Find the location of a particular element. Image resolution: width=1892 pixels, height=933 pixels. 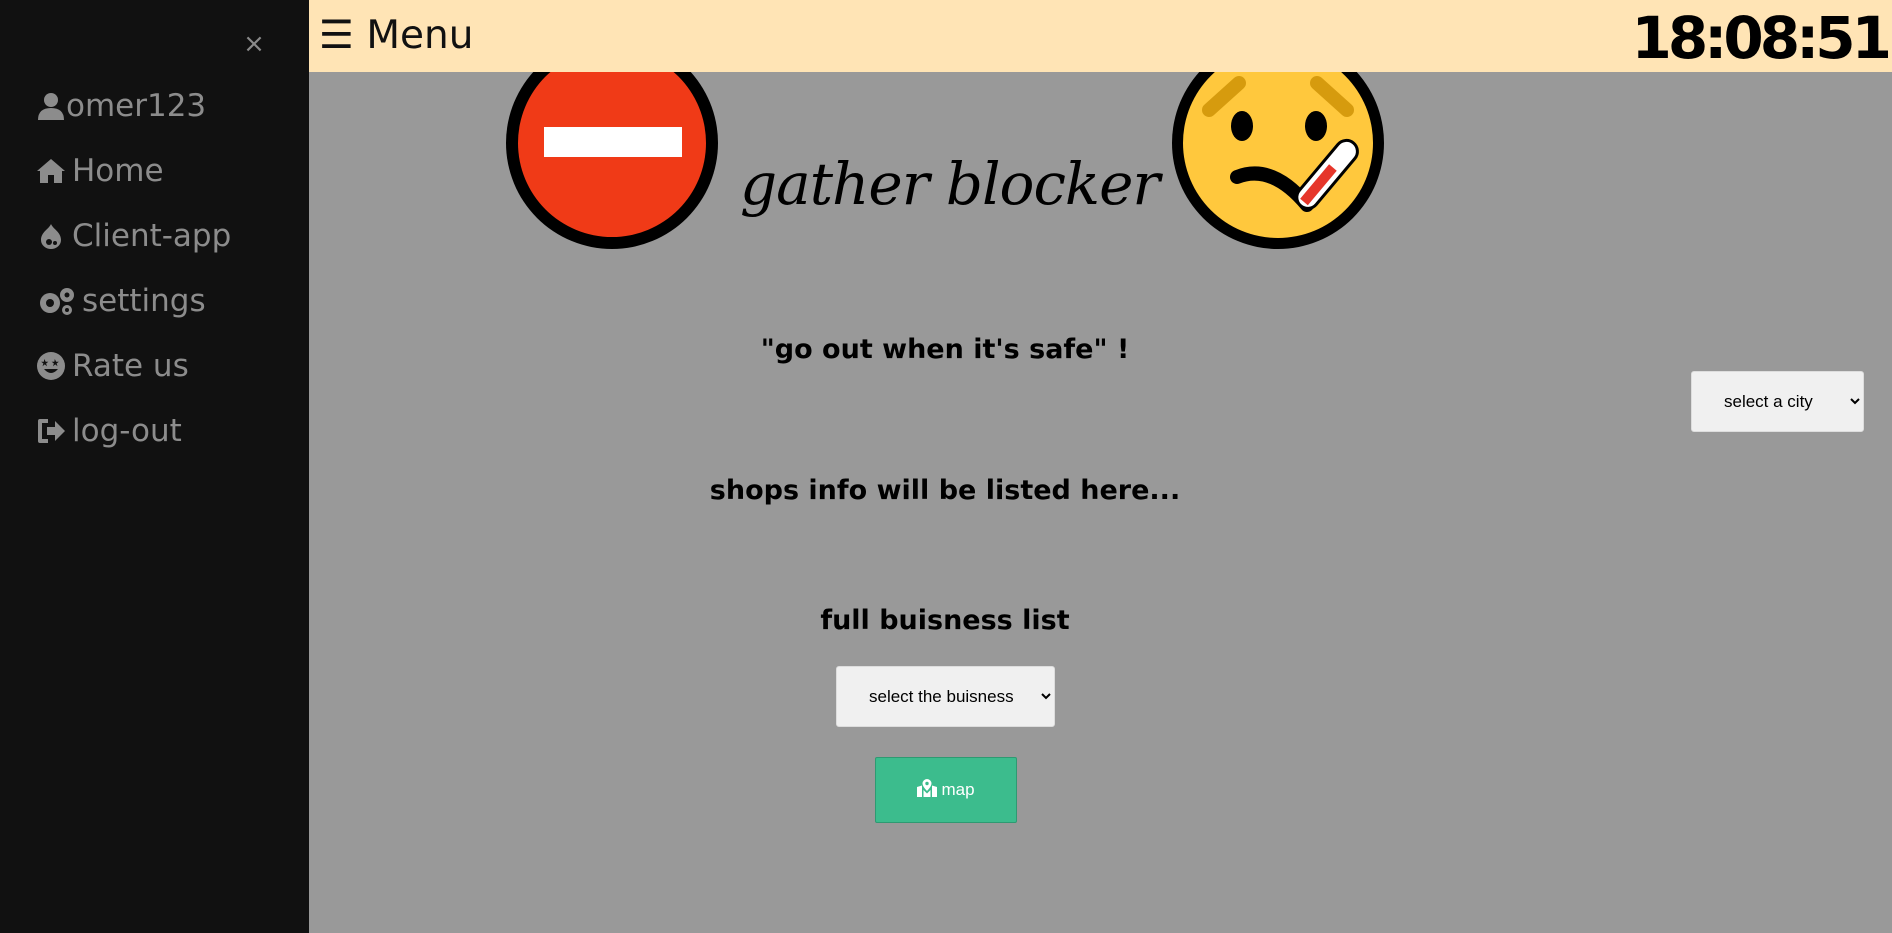

sidebar-item-user: omer123 is located at coordinates (121, 106).